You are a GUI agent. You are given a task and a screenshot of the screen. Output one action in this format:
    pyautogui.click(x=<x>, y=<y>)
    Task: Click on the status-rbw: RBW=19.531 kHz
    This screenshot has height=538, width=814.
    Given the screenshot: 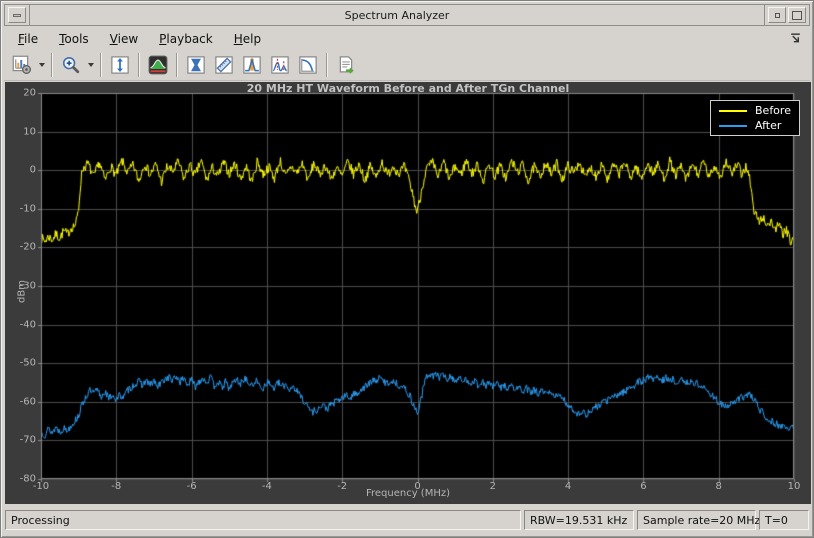 What is the action you would take?
    pyautogui.click(x=579, y=520)
    